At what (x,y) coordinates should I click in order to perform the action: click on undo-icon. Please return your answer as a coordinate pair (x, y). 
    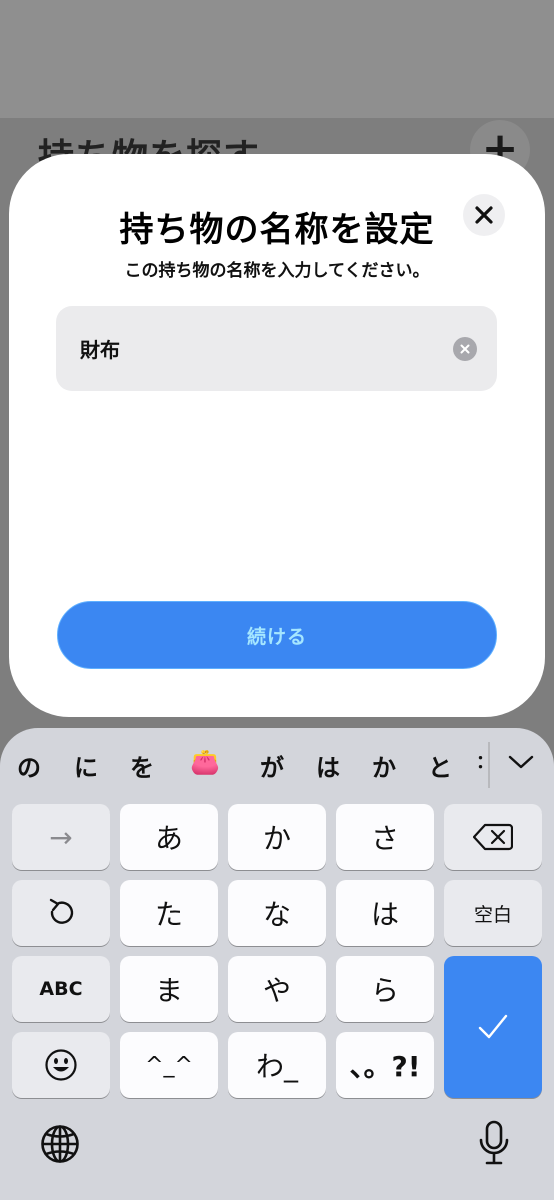
    Looking at the image, I should click on (61, 911).